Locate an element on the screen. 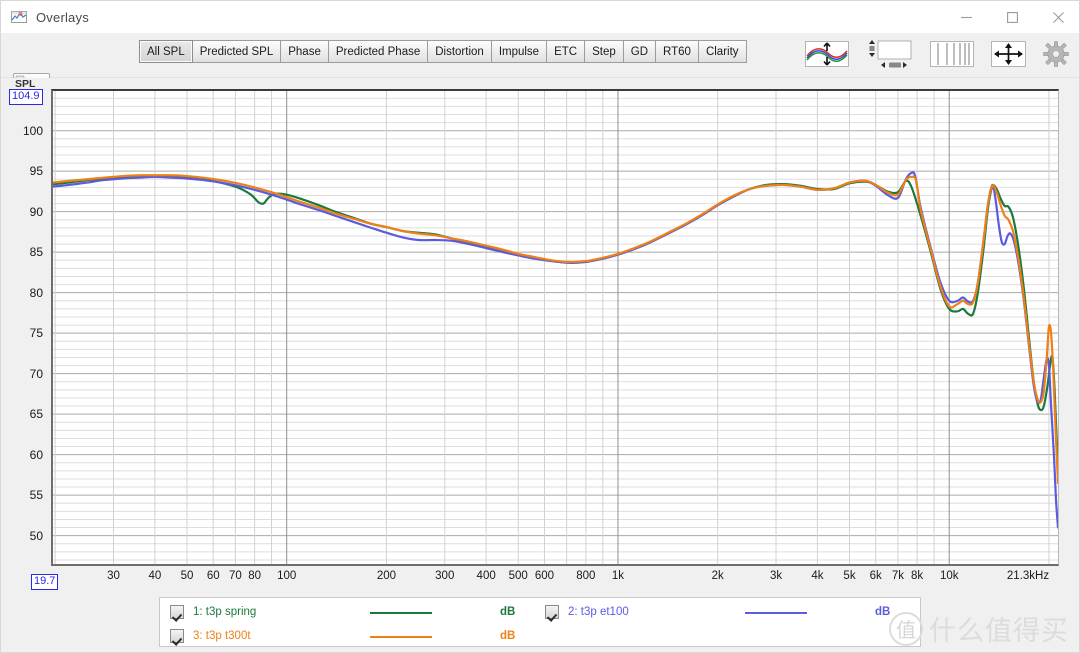 The width and height of the screenshot is (1080, 653). x-tick-70: 70 is located at coordinates (235, 576).